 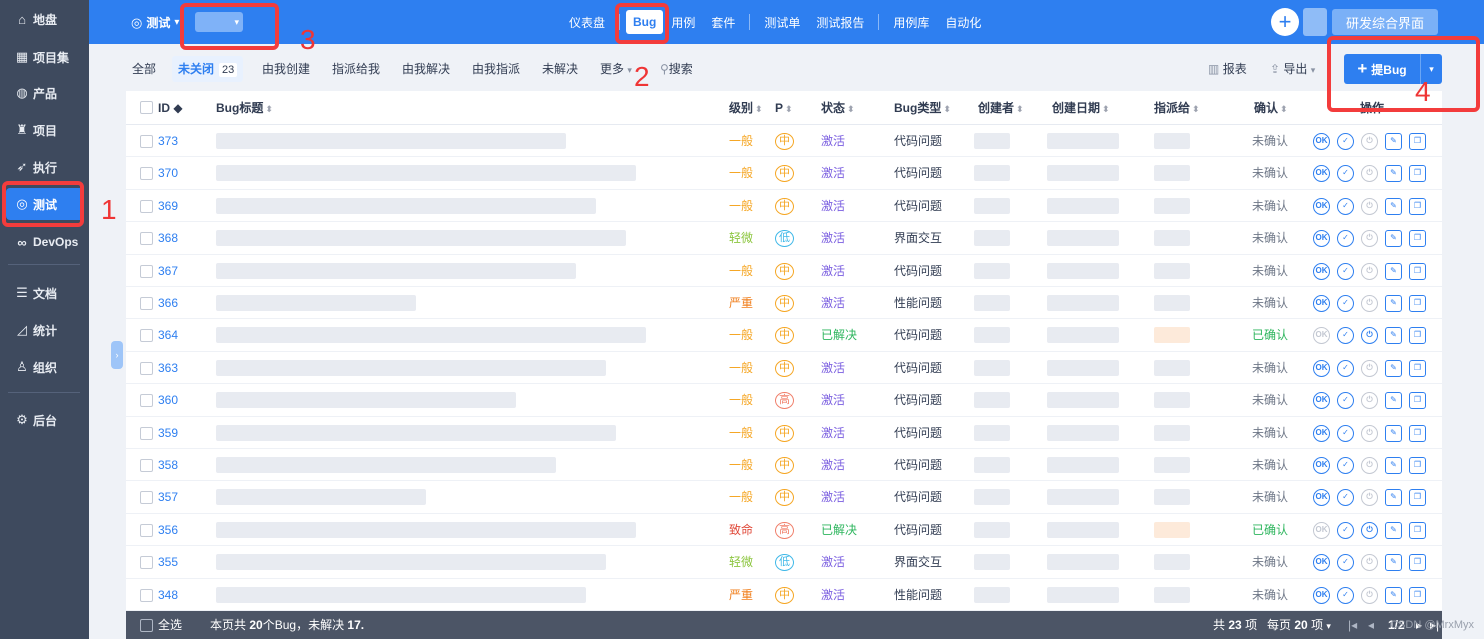 I want to click on sidebar-item: ☰ 文档, so click(x=45, y=293).